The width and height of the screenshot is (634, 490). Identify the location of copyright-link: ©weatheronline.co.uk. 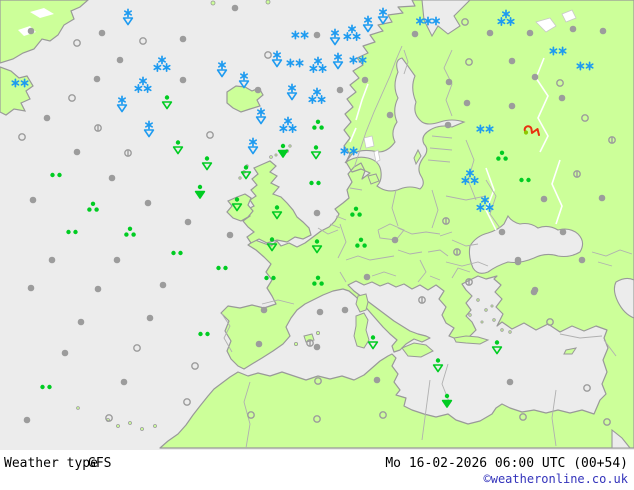
(556, 479).